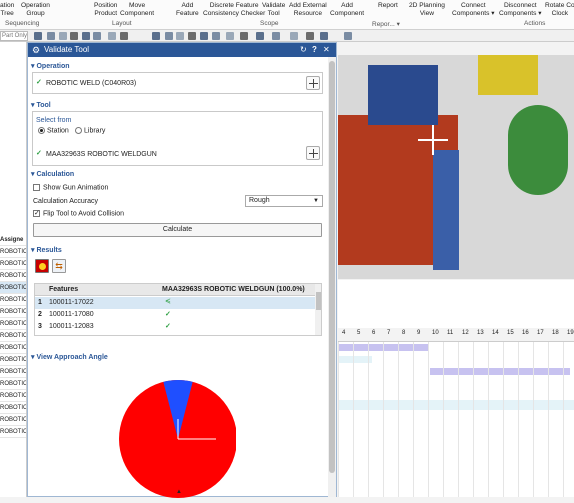 This screenshot has width=574, height=503. Describe the element at coordinates (70, 187) in the screenshot. I see `show-gun-animation-checkbox: Show Gun Animation` at that location.